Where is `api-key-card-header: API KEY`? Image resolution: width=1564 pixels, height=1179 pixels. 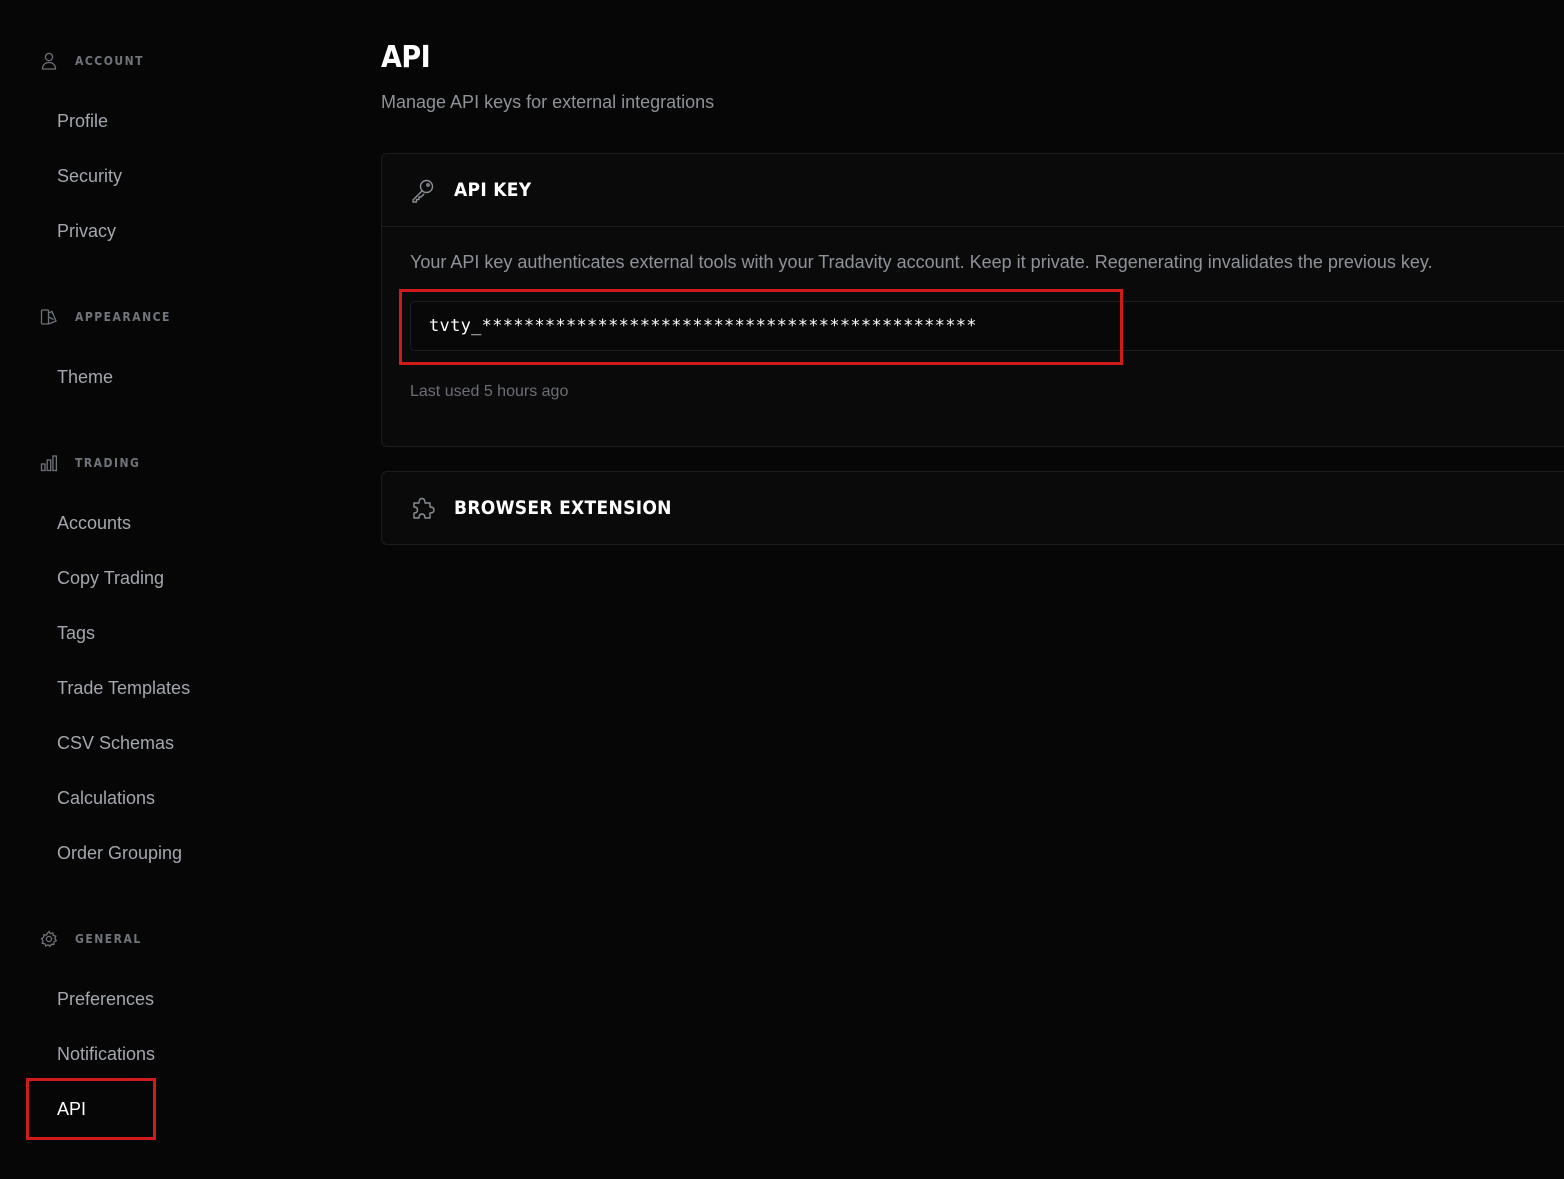 api-key-card-header: API KEY is located at coordinates (973, 190).